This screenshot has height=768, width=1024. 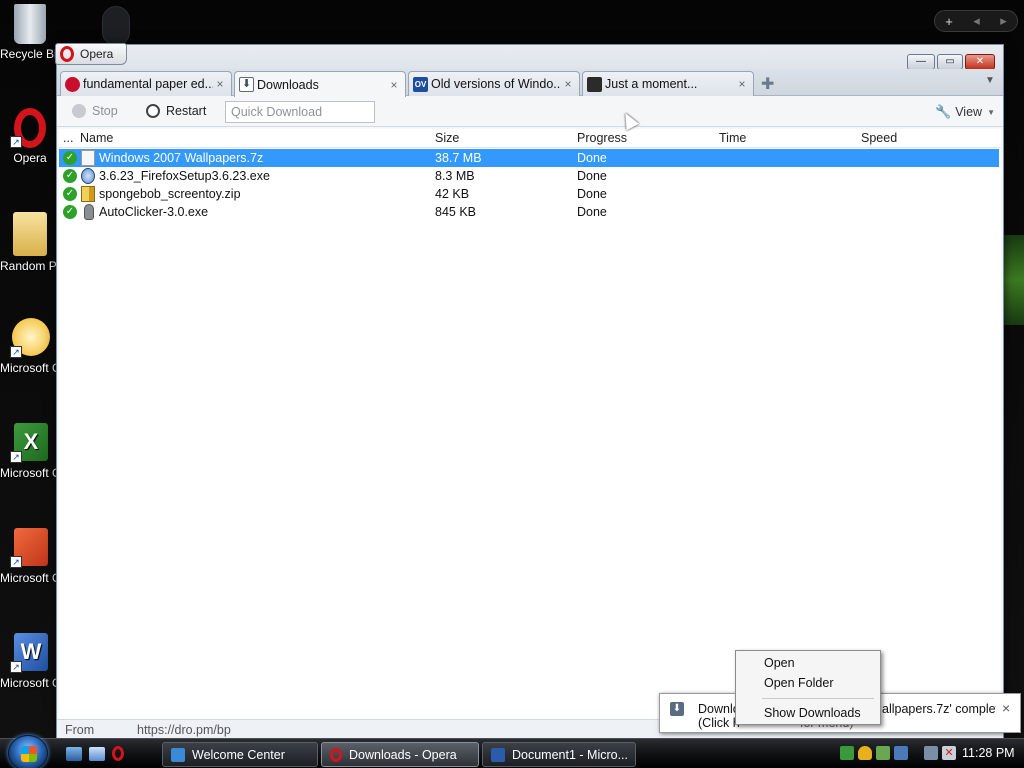 I want to click on wrench-icon: 🔧, so click(x=943, y=111).